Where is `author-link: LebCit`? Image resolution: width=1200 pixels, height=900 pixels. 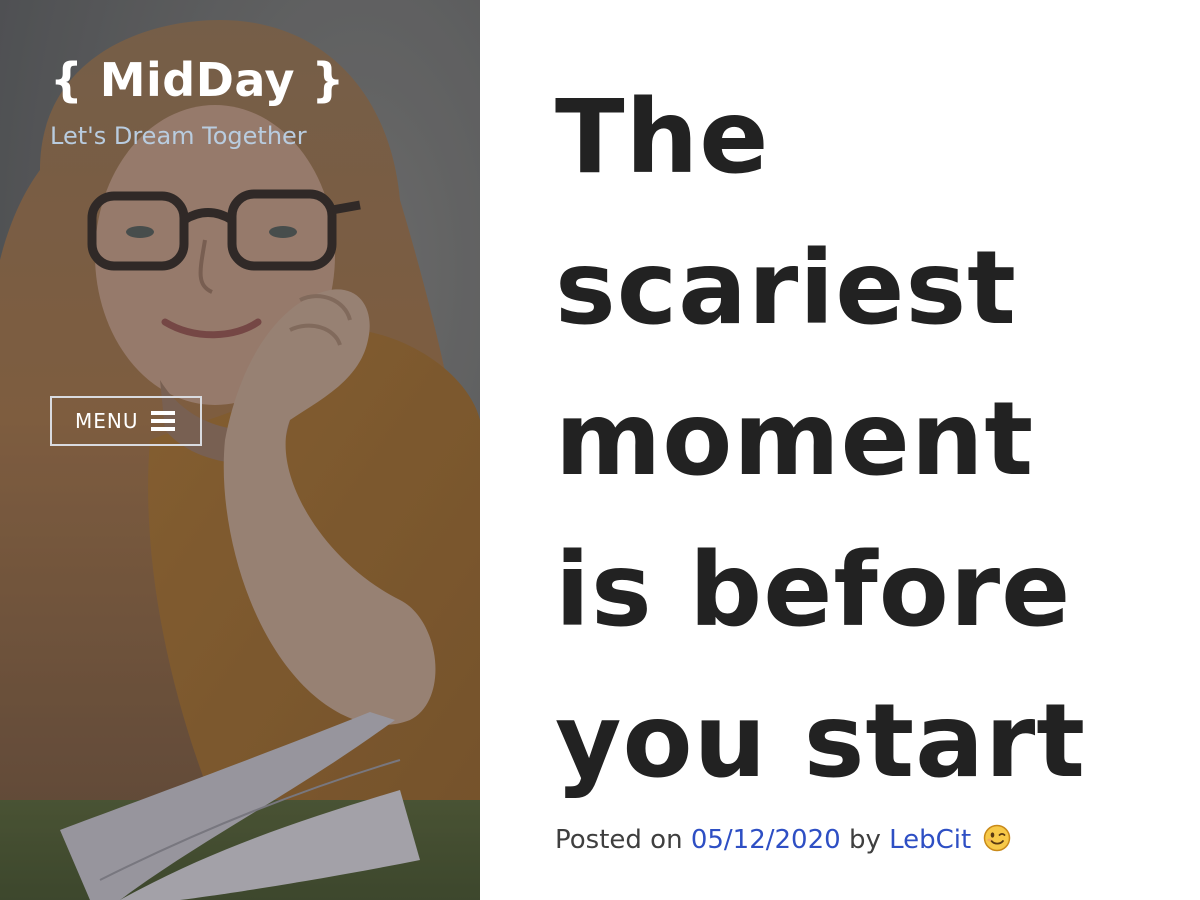 author-link: LebCit is located at coordinates (930, 840).